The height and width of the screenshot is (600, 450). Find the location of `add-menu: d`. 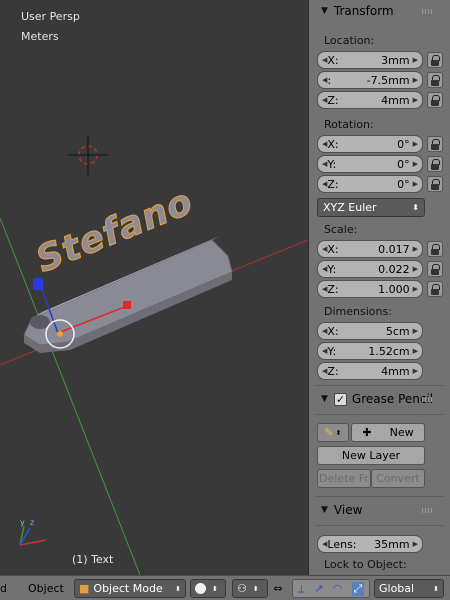

add-menu: d is located at coordinates (3, 588).